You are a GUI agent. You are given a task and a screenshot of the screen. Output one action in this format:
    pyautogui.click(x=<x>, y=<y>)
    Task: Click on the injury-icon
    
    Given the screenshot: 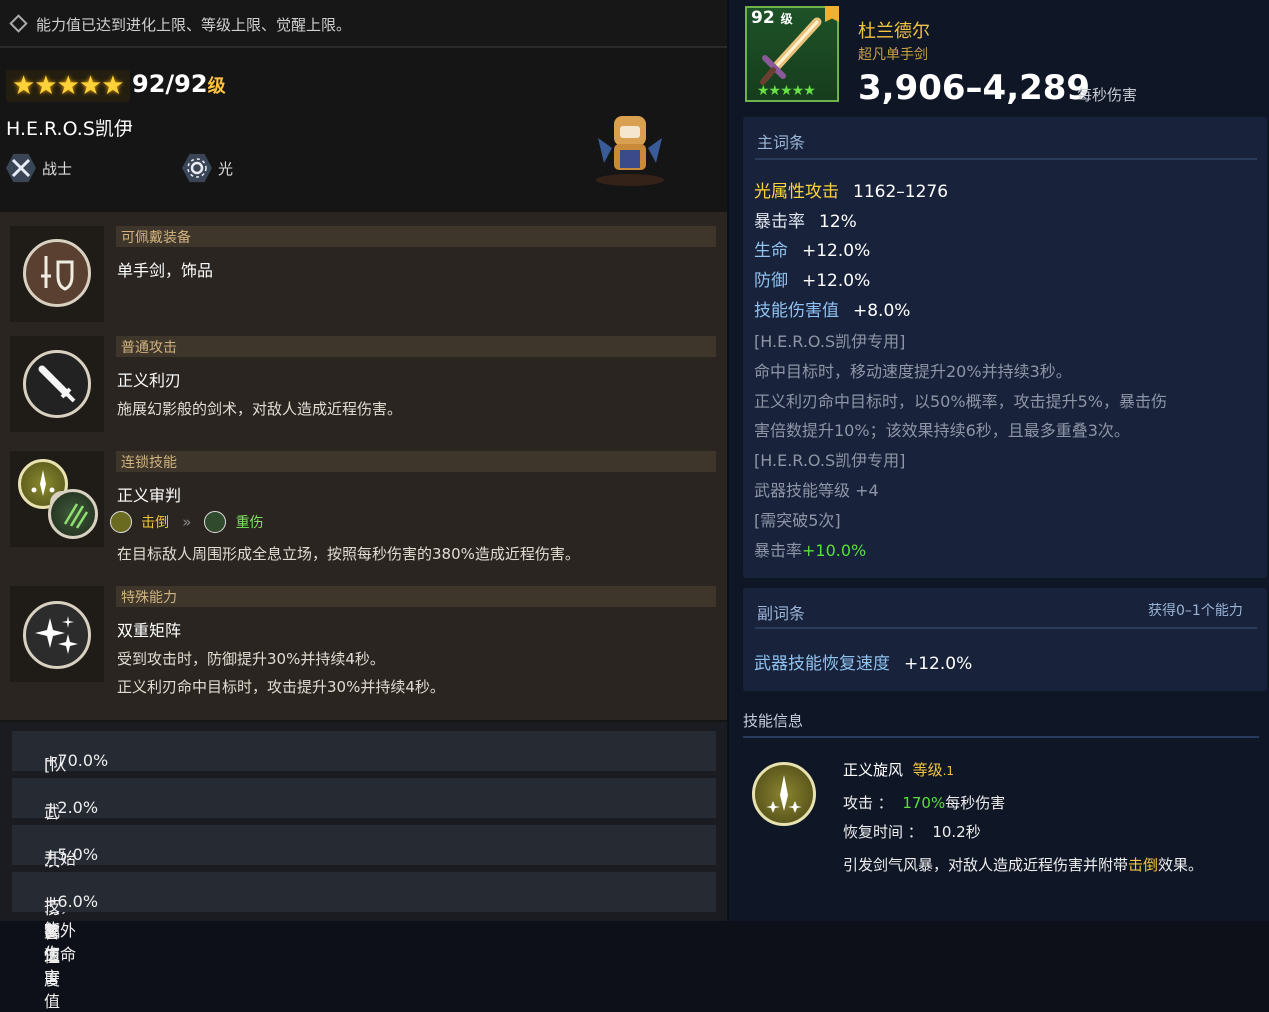 What is the action you would take?
    pyautogui.click(x=215, y=522)
    